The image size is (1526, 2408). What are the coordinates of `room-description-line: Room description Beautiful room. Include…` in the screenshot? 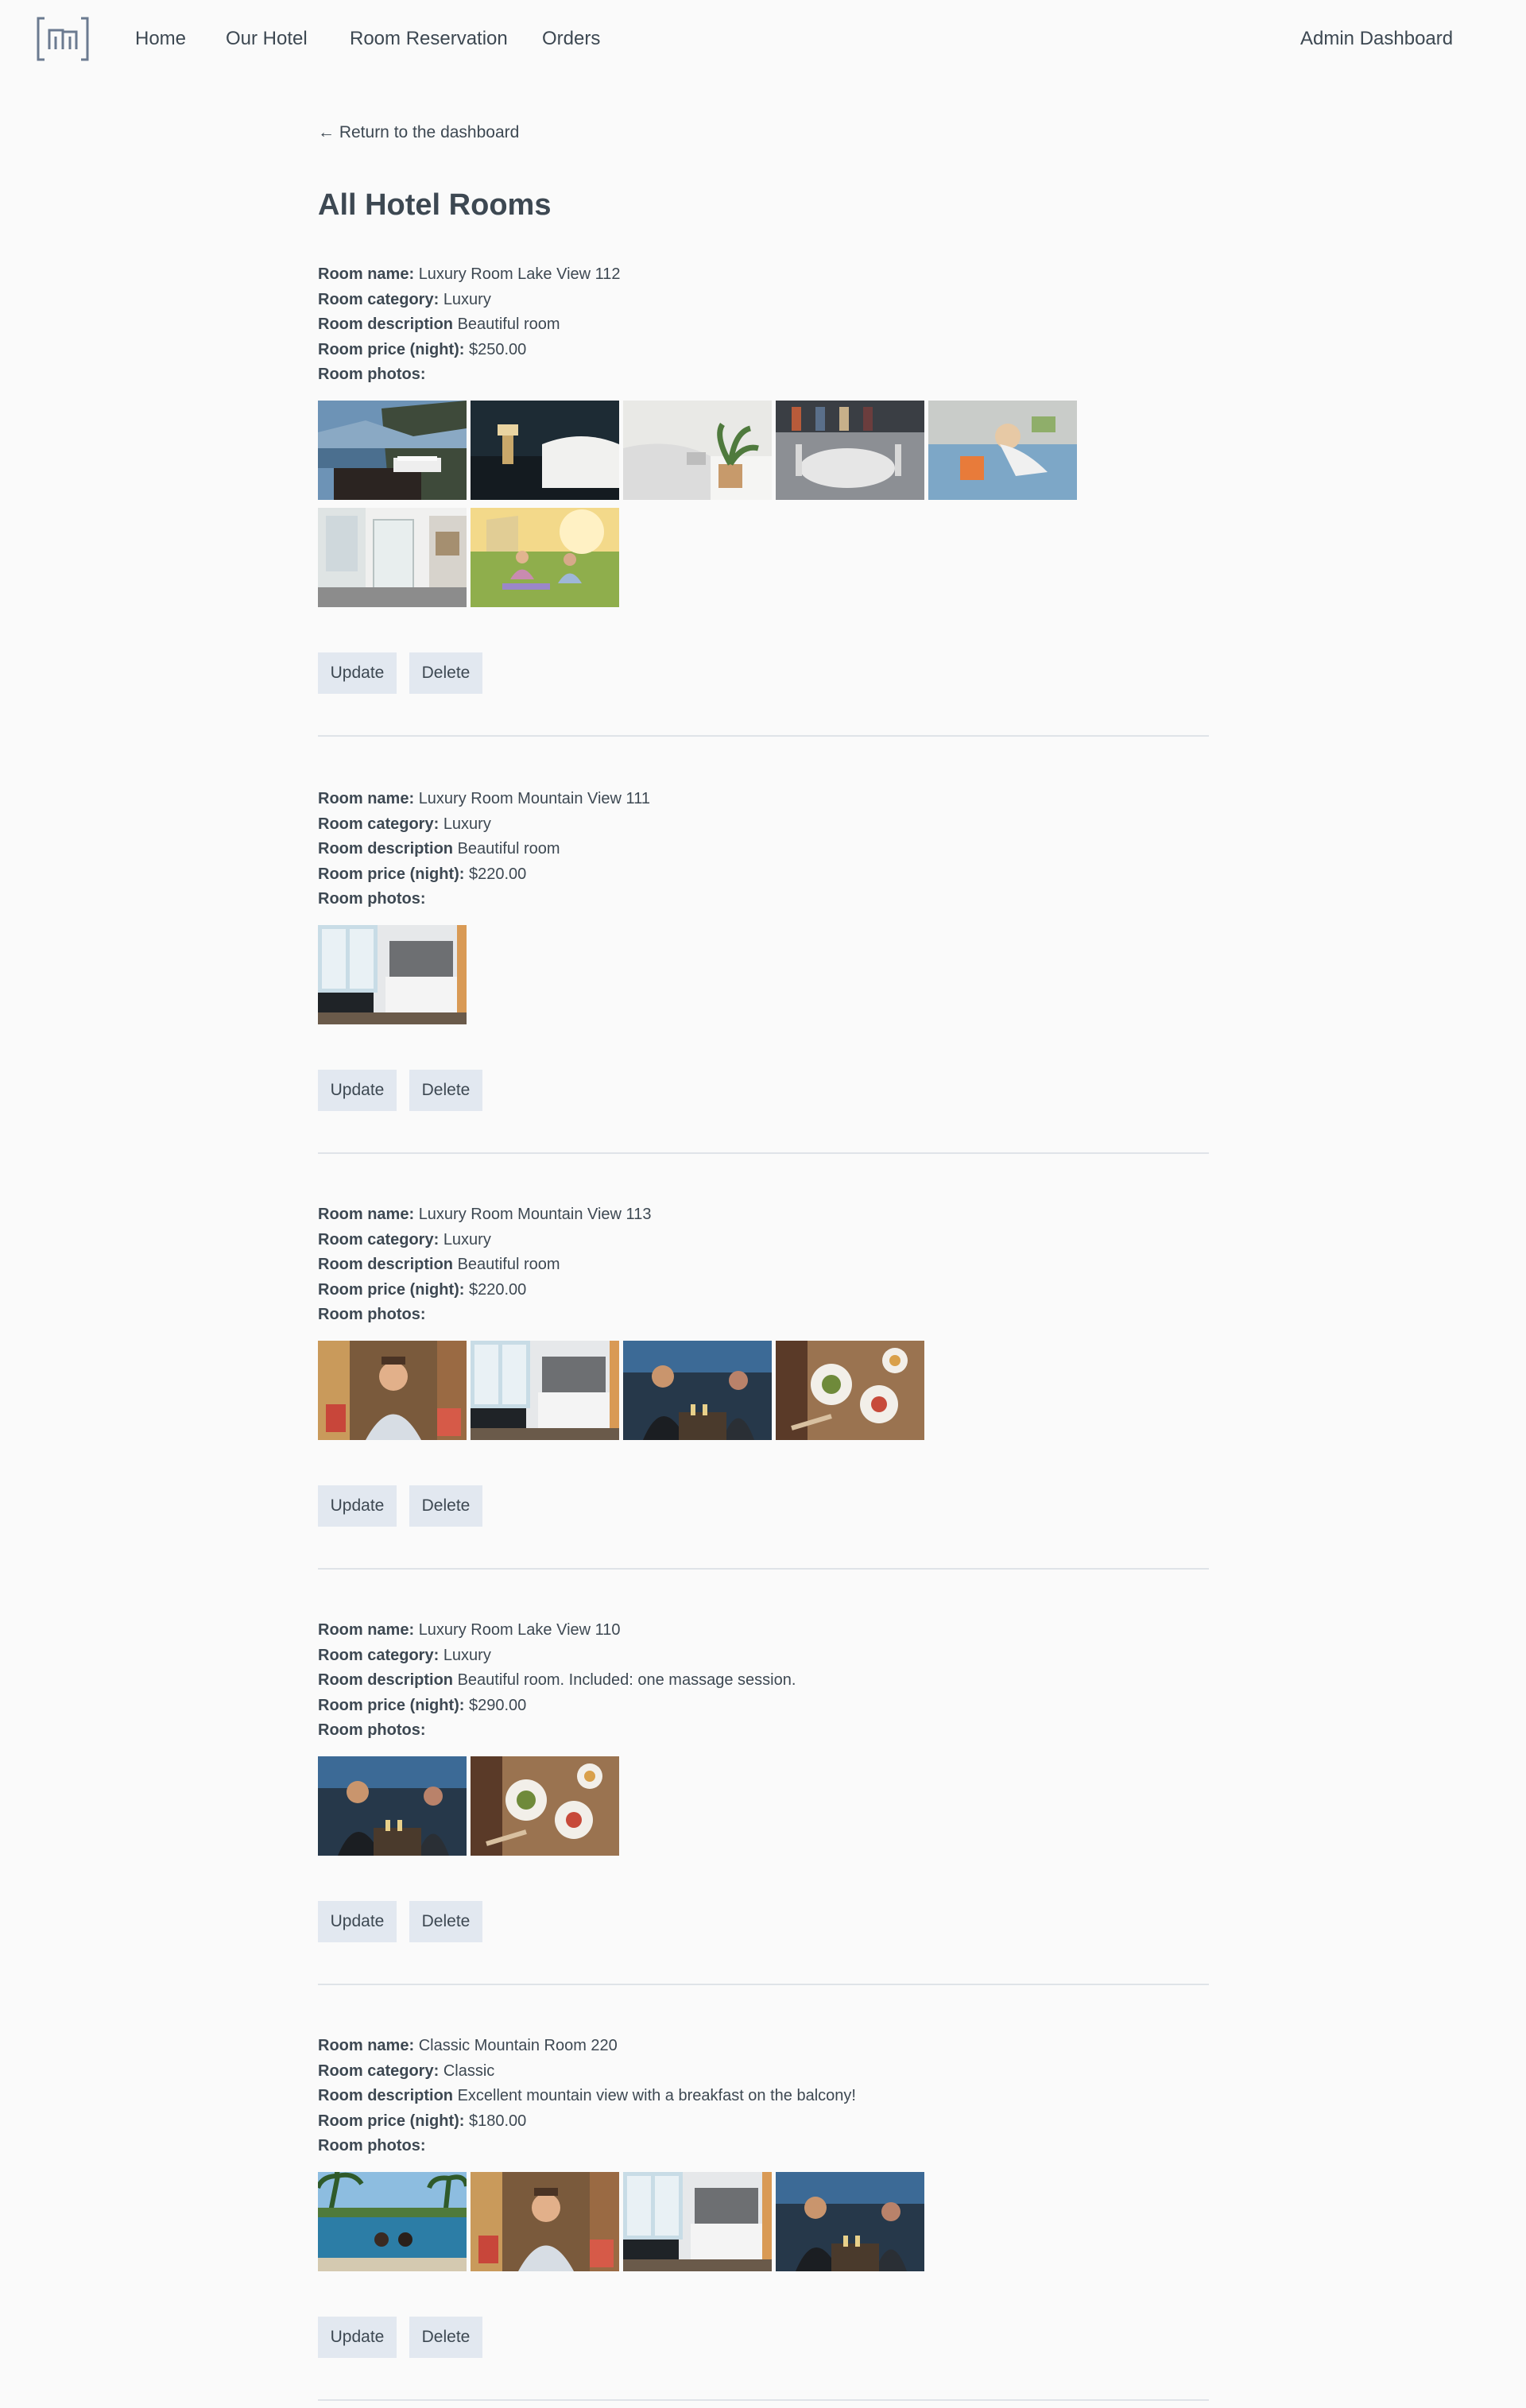 It's located at (763, 1681).